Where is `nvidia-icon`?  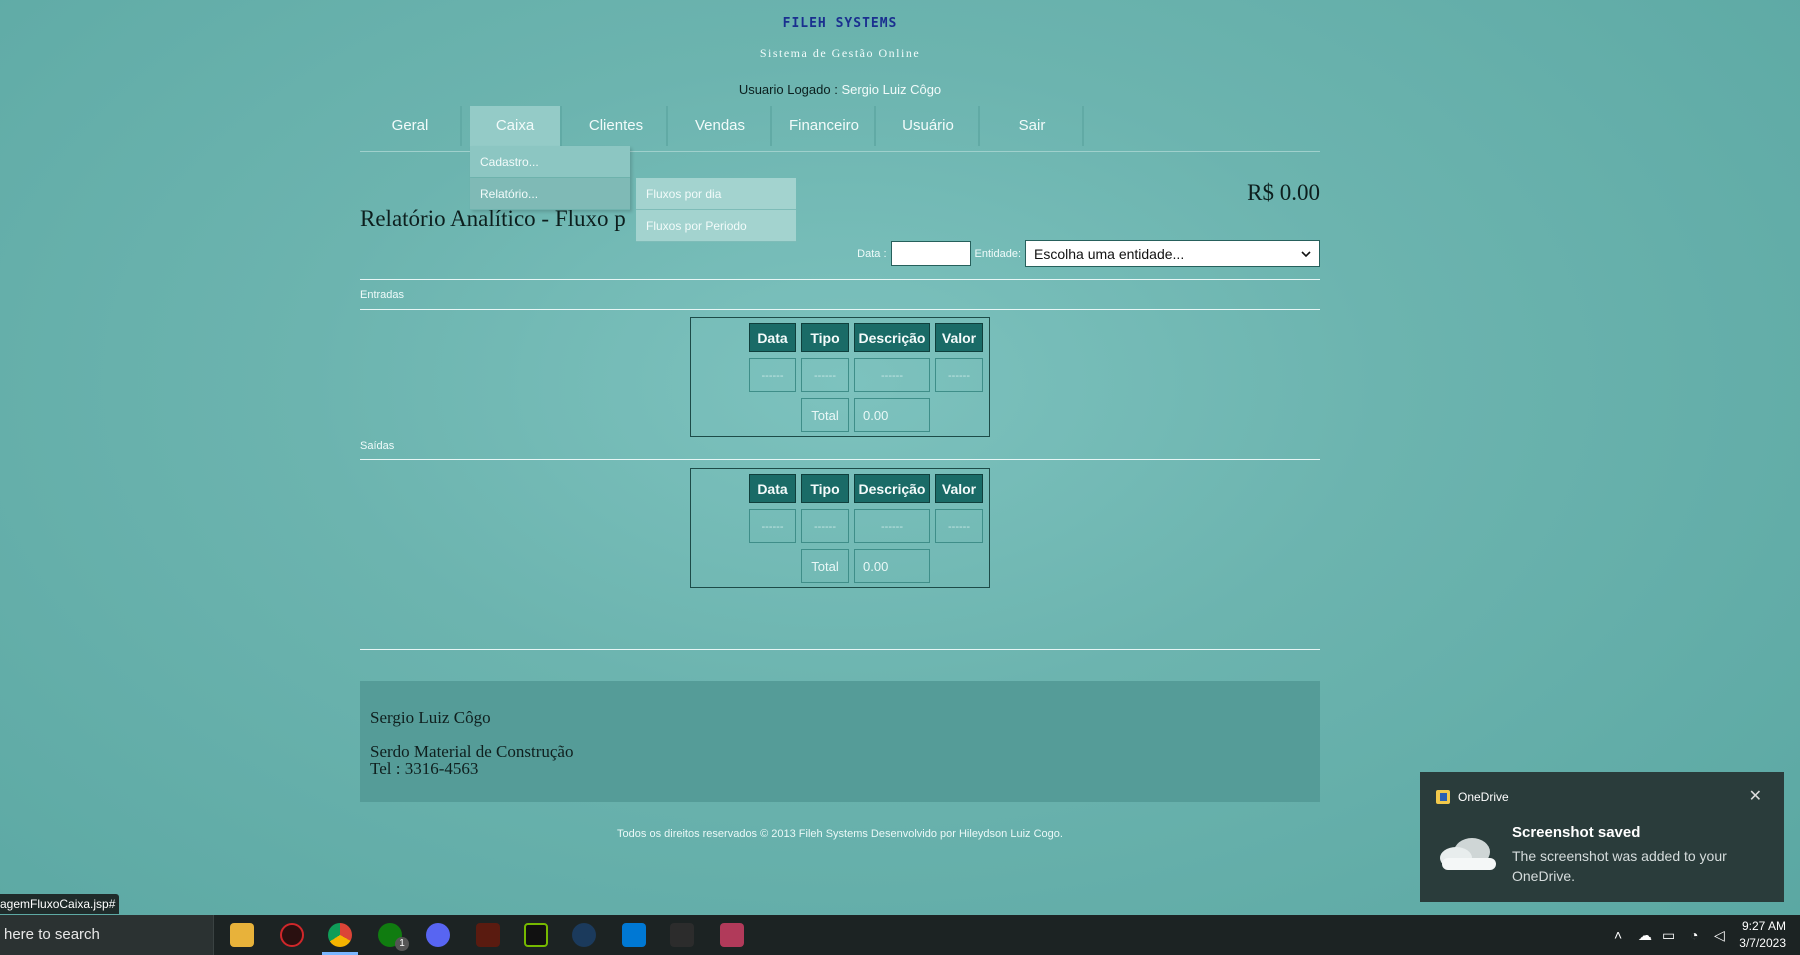
nvidia-icon is located at coordinates (536, 935).